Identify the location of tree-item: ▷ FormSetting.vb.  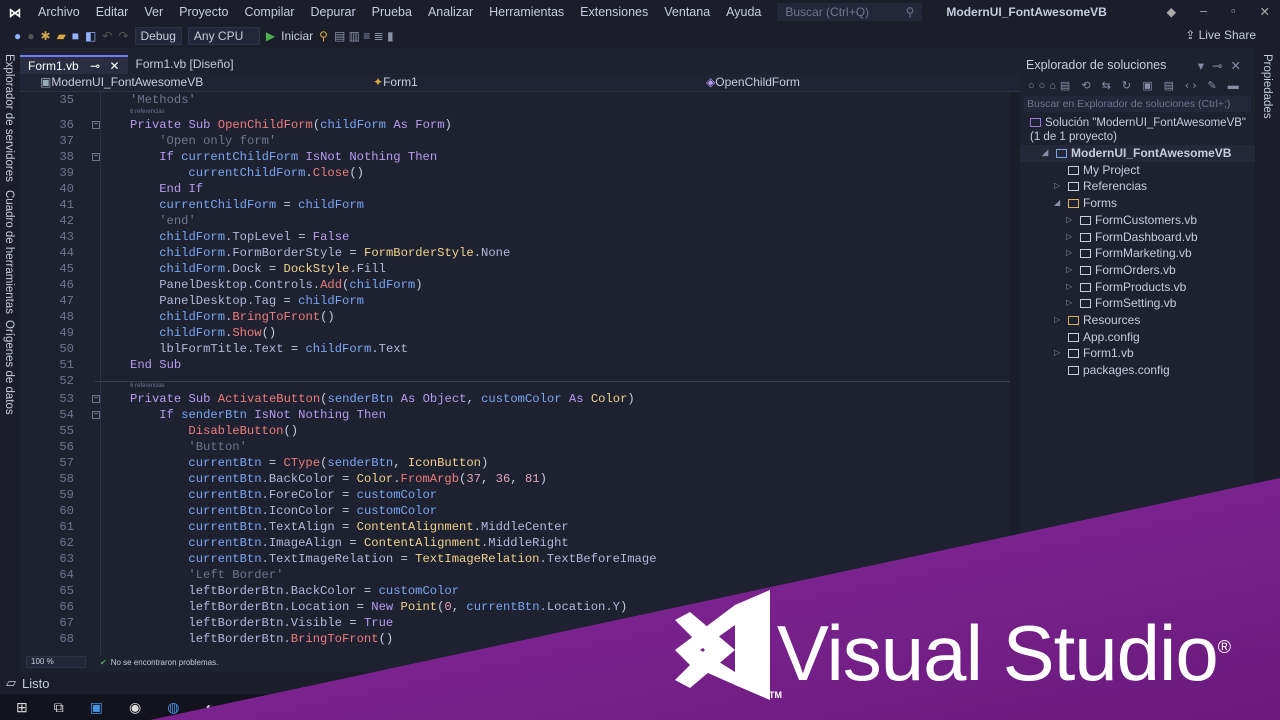
(1137, 303).